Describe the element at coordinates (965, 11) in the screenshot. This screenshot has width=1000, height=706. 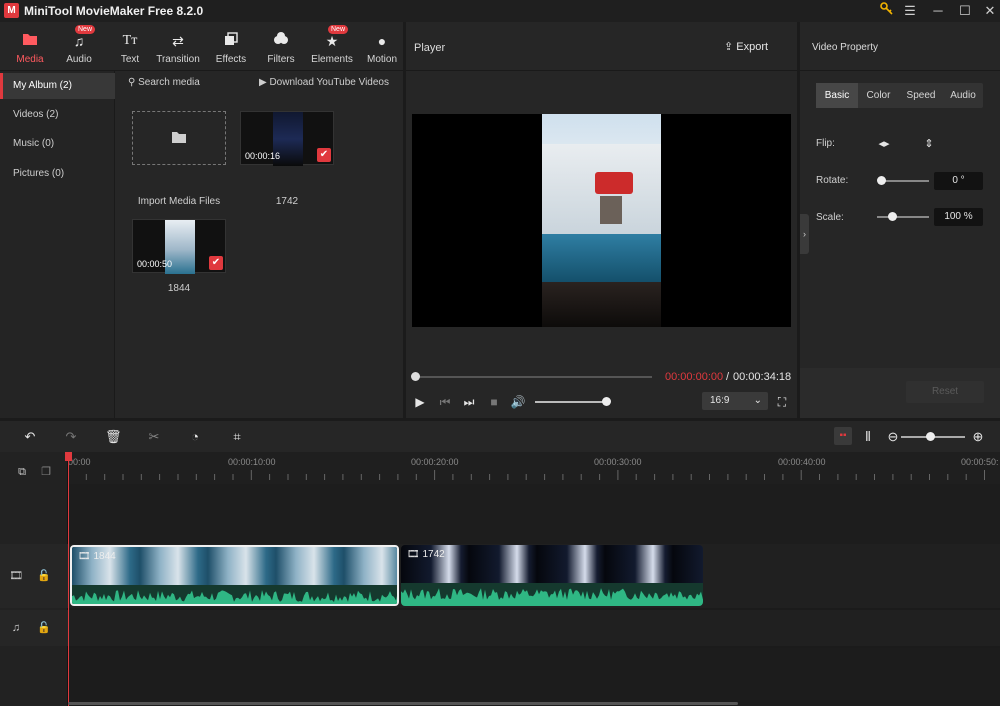
I see `maximize-button: ☐` at that location.